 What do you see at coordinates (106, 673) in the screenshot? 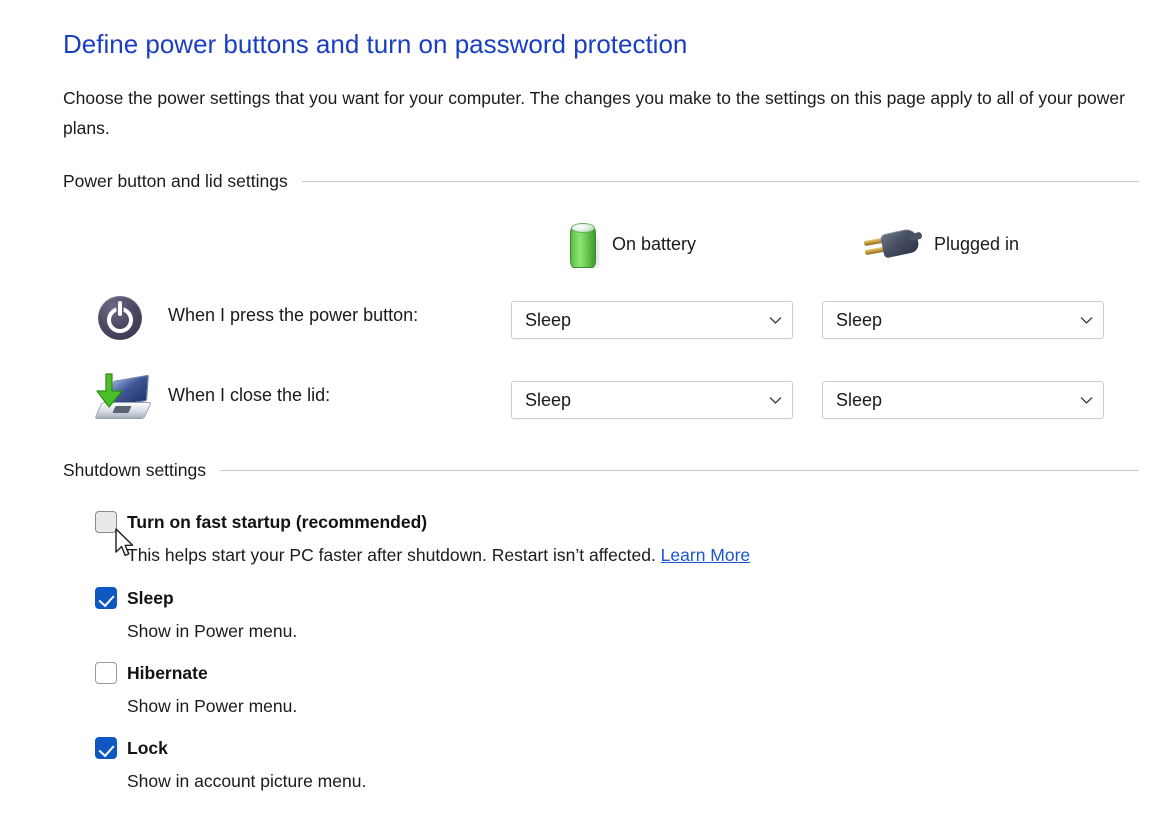
I see `checkbox-hibernate` at bounding box center [106, 673].